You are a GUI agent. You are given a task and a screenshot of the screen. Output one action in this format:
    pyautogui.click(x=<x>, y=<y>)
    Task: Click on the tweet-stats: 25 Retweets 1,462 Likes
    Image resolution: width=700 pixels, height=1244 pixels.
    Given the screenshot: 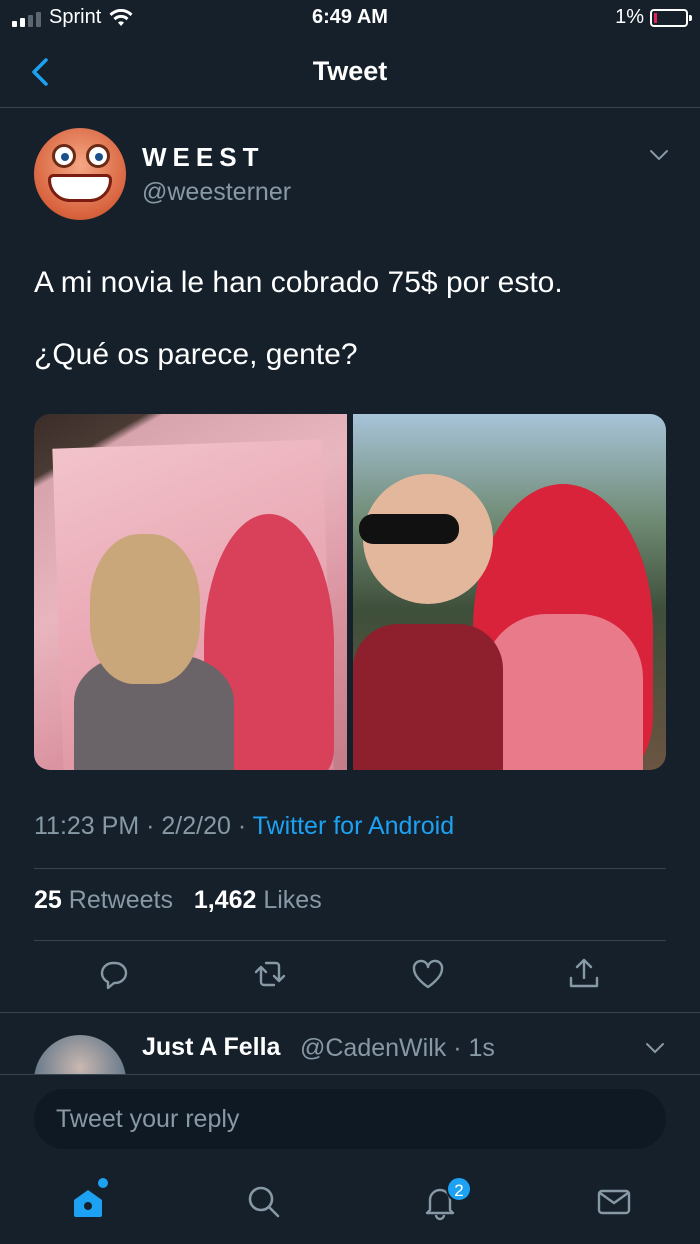 What is the action you would take?
    pyautogui.click(x=178, y=900)
    